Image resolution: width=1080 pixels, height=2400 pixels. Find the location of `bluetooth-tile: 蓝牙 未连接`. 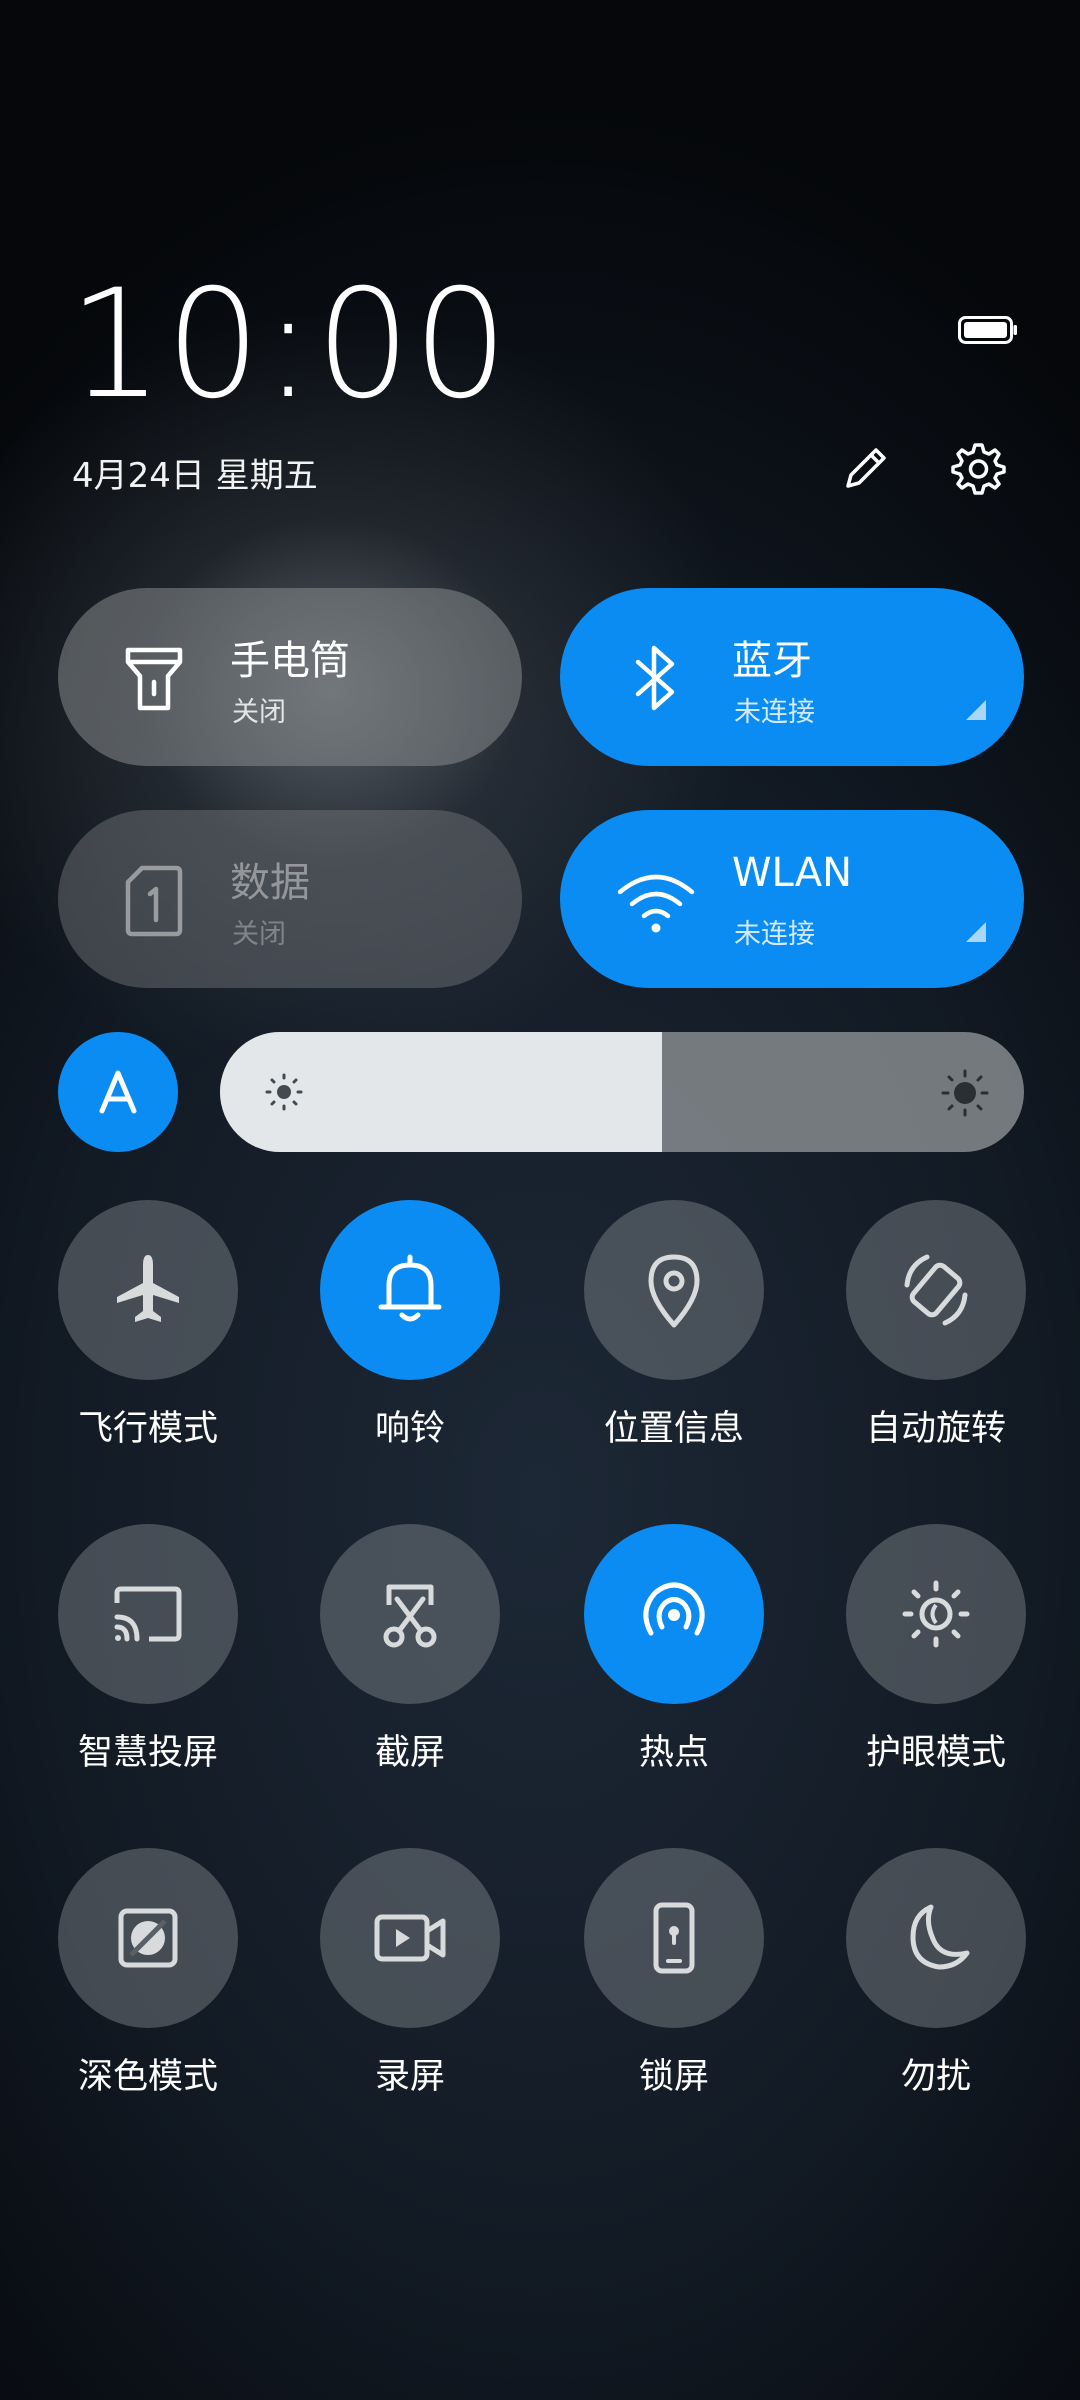

bluetooth-tile: 蓝牙 未连接 is located at coordinates (792, 677).